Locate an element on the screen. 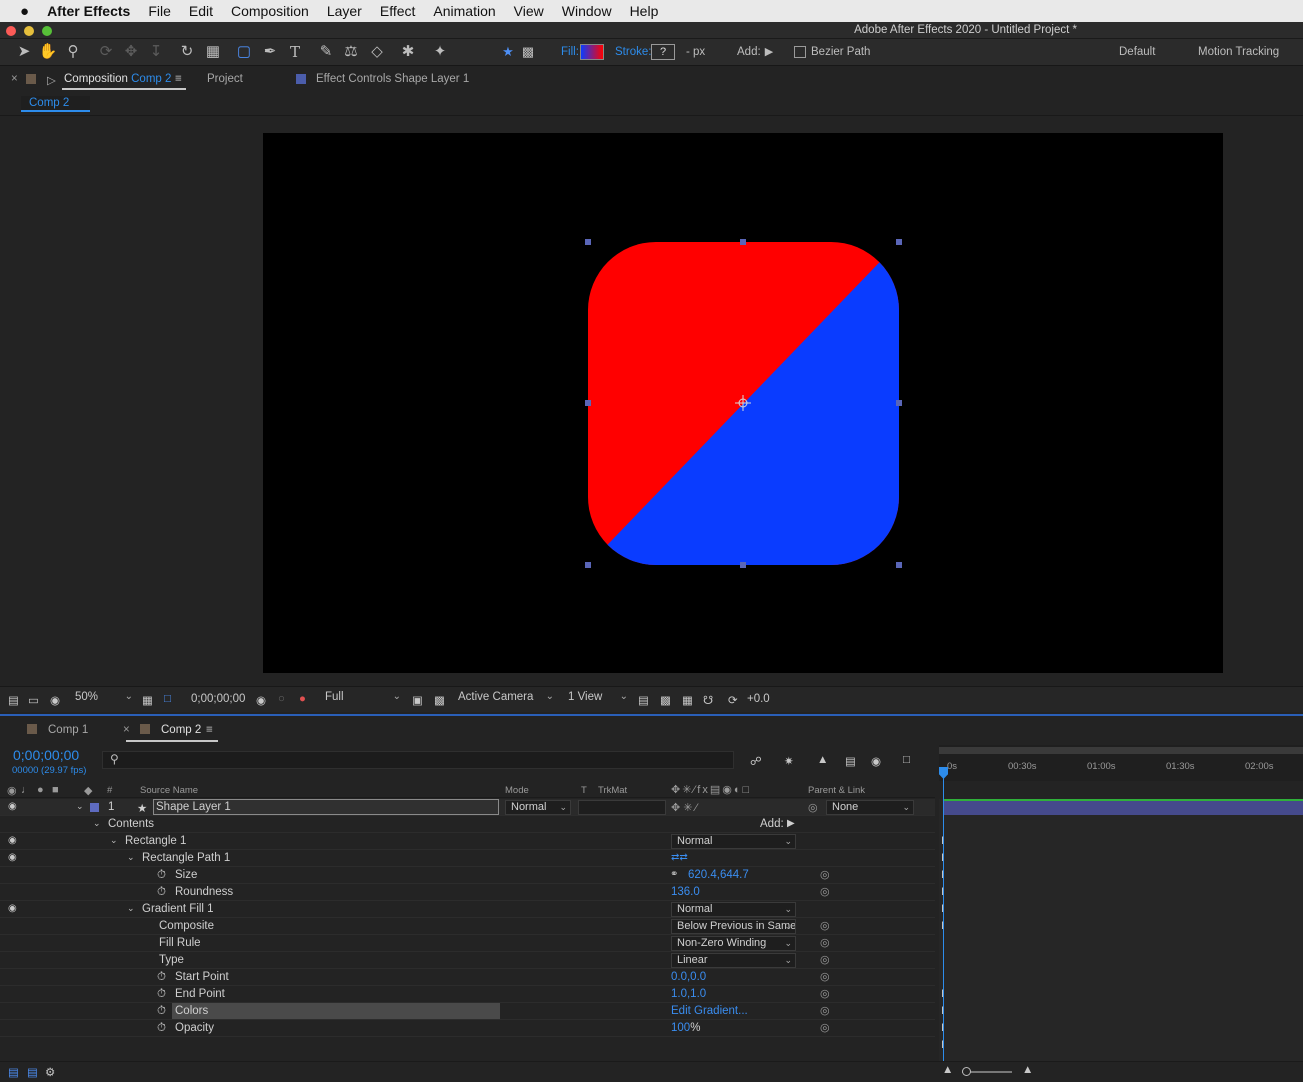  time-ruler: 0s 00:30s 01:00s 01:30s 02:00s is located at coordinates (1121, 763).